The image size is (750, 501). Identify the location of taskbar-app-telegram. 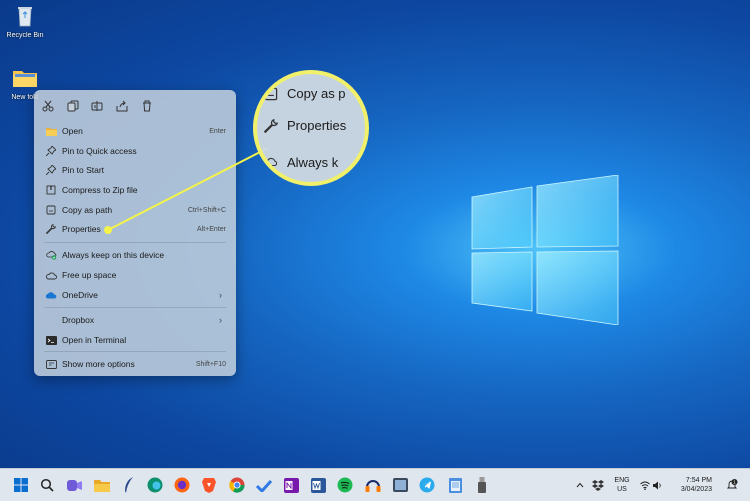
(427, 485).